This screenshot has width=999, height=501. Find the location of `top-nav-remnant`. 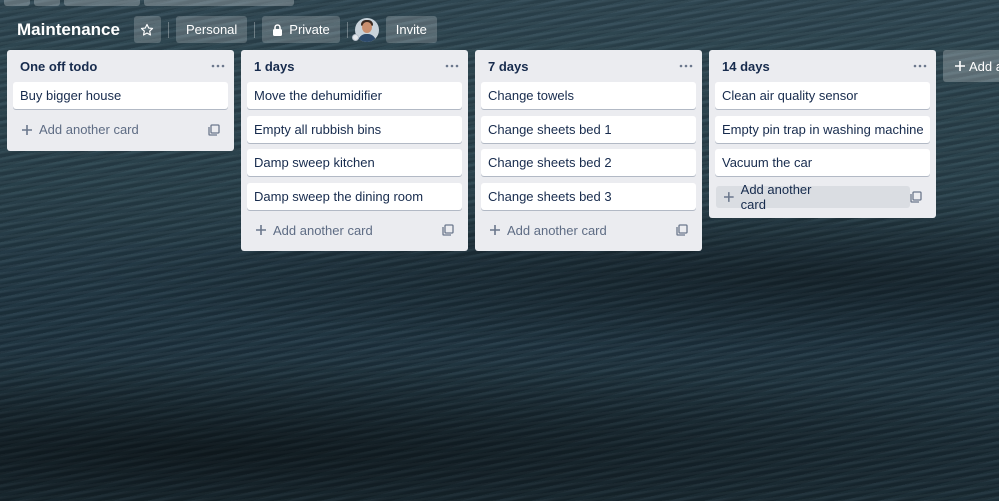

top-nav-remnant is located at coordinates (150, 3).